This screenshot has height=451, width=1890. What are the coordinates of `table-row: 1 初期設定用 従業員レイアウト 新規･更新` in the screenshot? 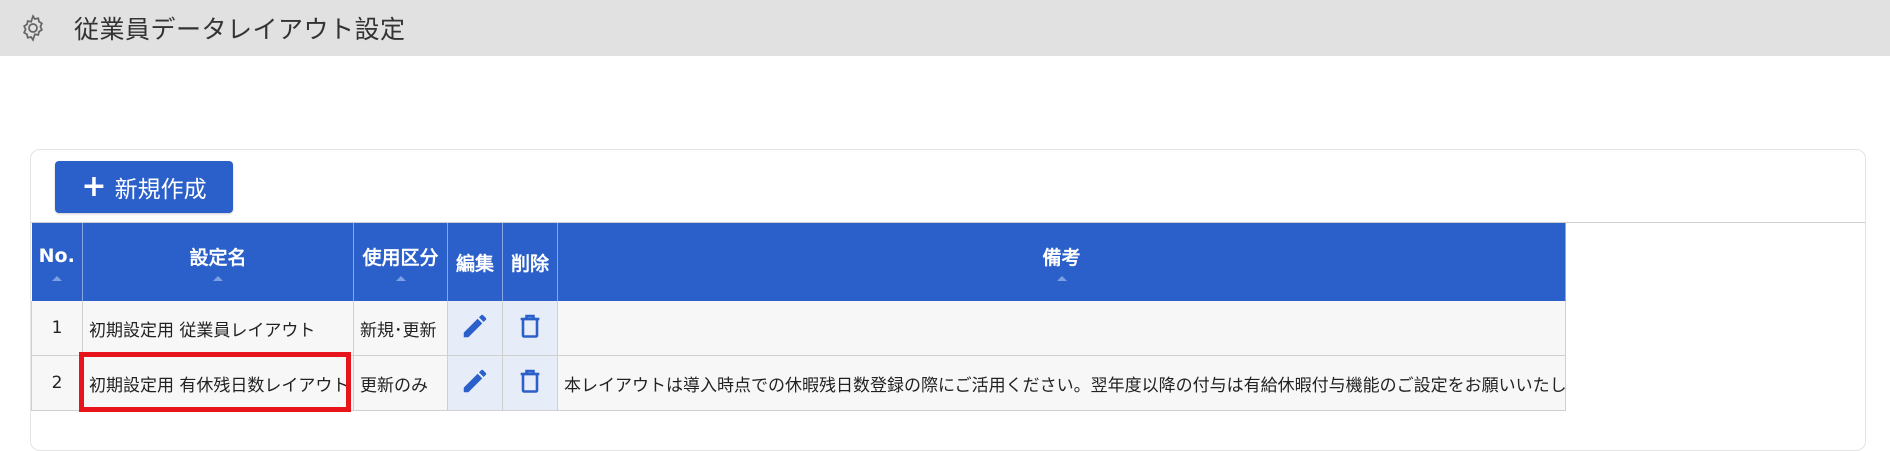 It's located at (798, 328).